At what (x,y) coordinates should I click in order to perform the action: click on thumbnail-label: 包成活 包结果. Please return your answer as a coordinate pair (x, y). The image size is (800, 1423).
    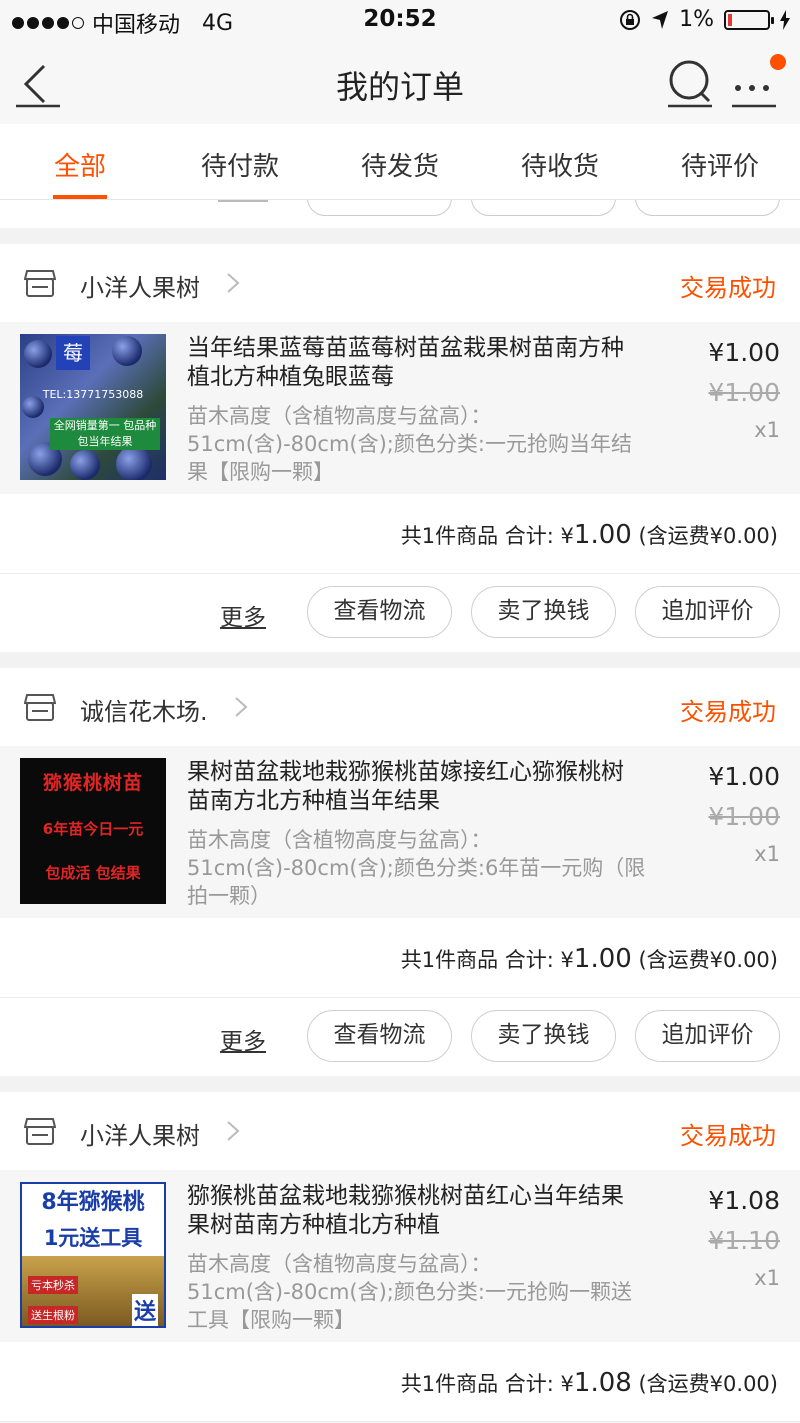
    Looking at the image, I should click on (93, 873).